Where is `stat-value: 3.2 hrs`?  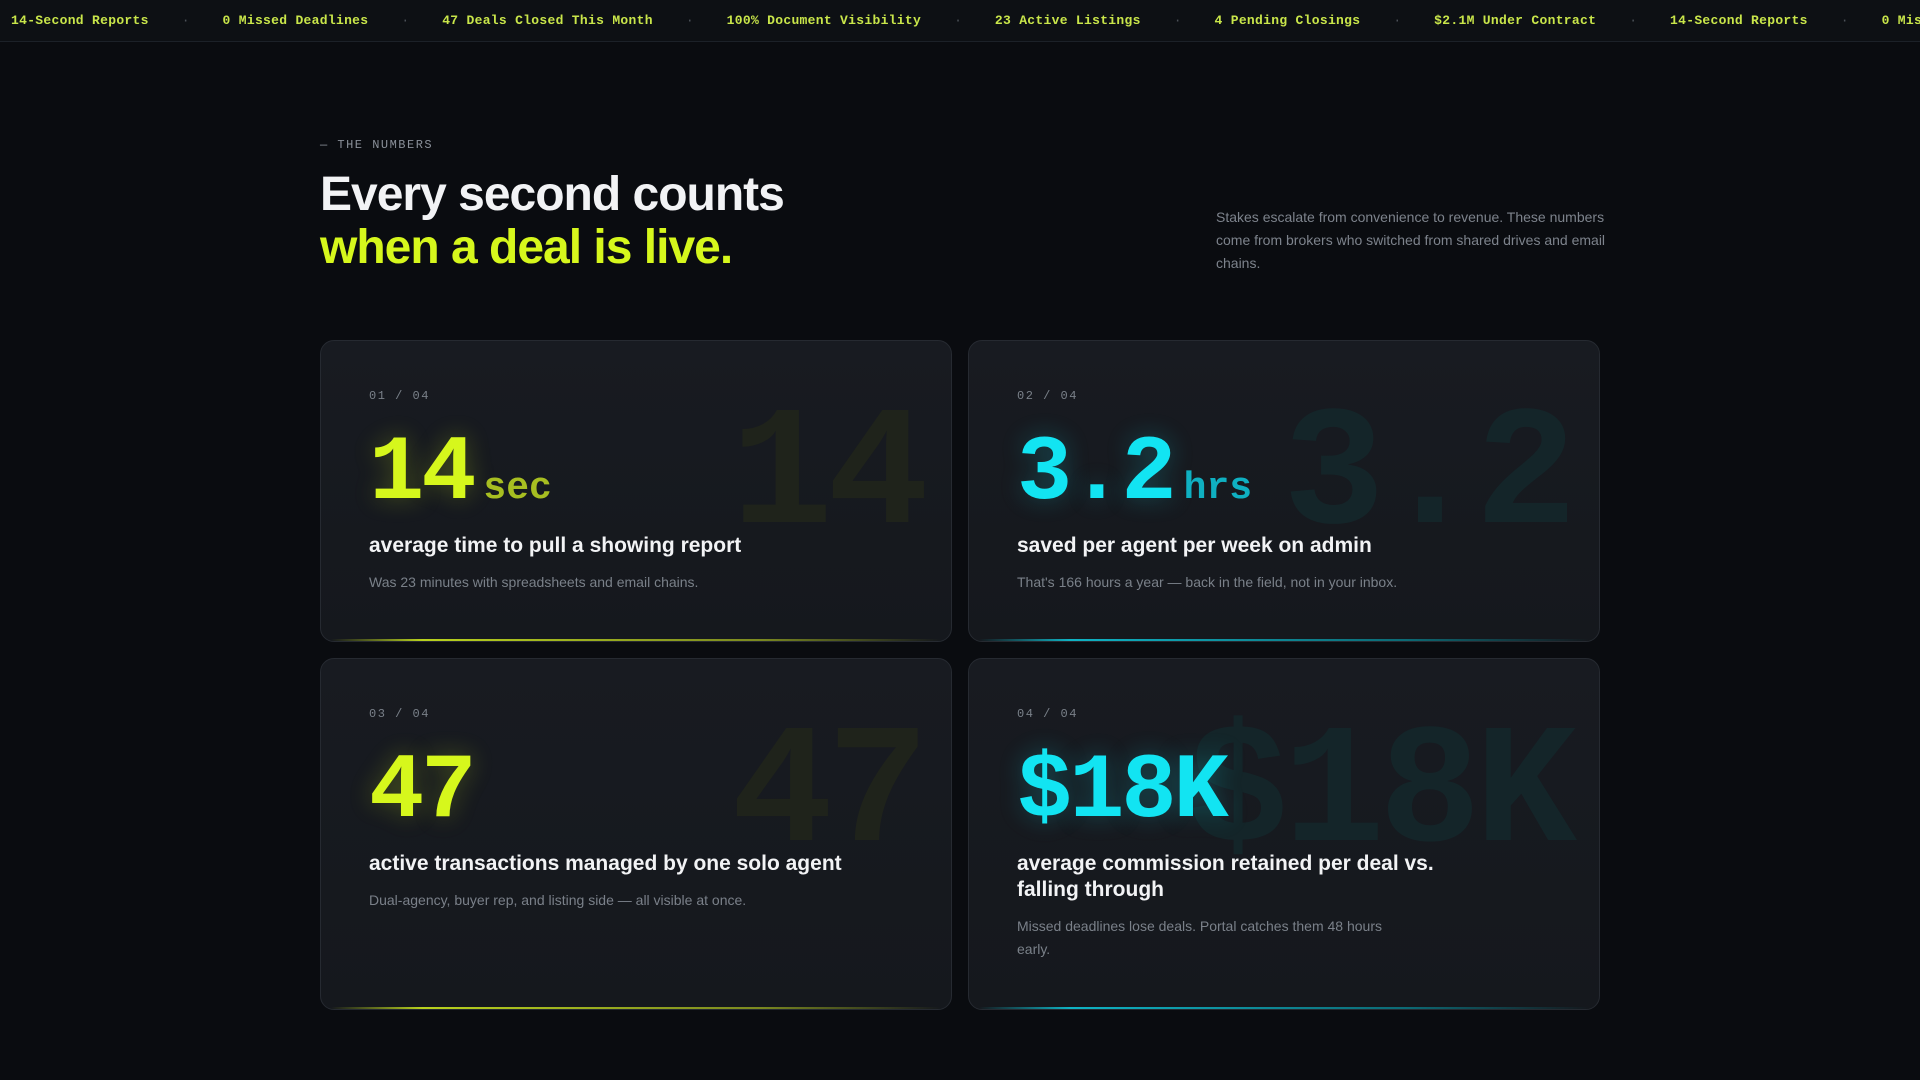
stat-value: 3.2 hrs is located at coordinates (1134, 481).